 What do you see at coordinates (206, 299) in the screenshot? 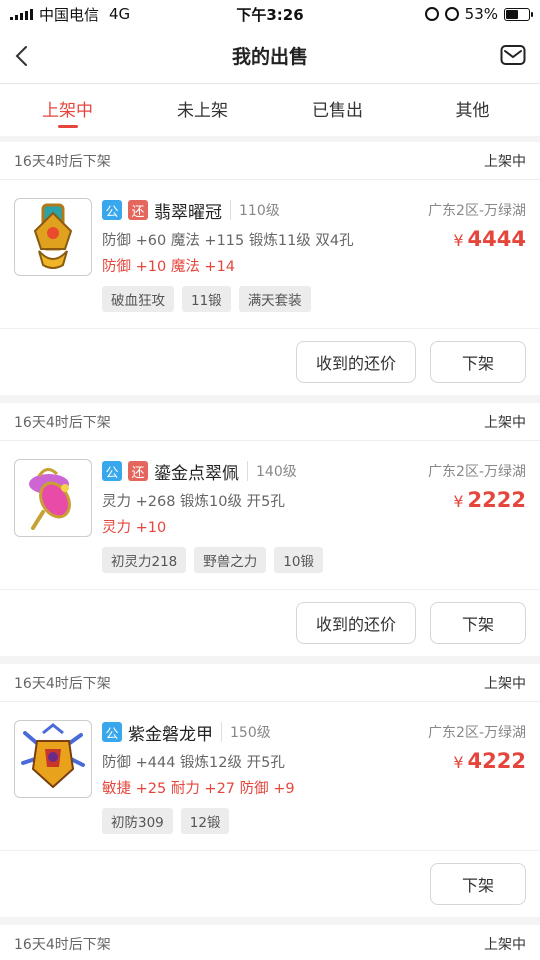
I see `item-chip: 11锻` at bounding box center [206, 299].